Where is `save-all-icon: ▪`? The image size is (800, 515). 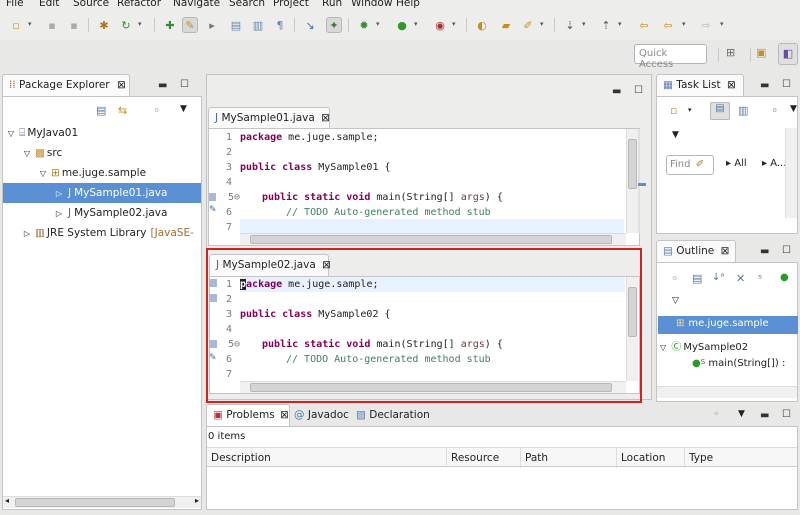
save-all-icon: ▪ is located at coordinates (74, 25).